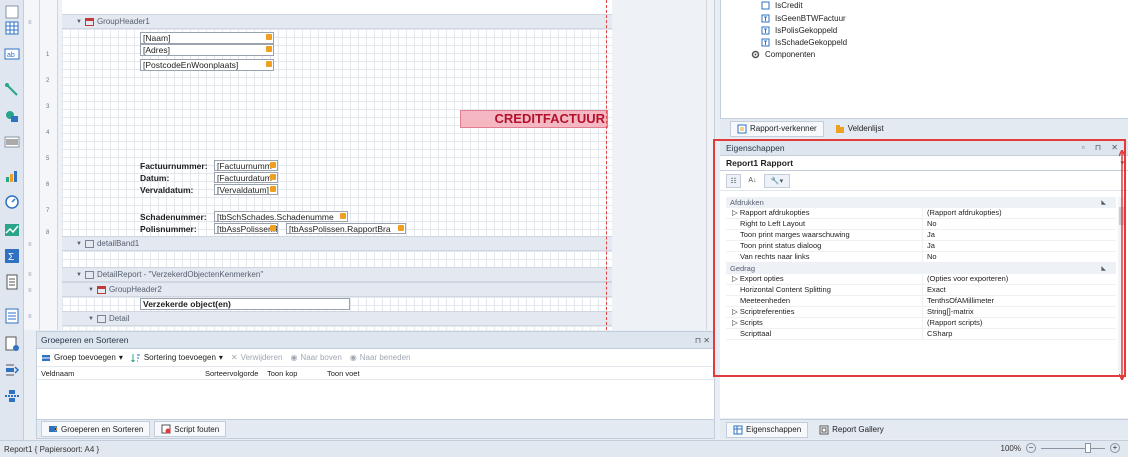 This screenshot has width=1128, height=457. What do you see at coordinates (804, 42) in the screenshot?
I see `tree-item: IsSchadeGekoppeld` at bounding box center [804, 42].